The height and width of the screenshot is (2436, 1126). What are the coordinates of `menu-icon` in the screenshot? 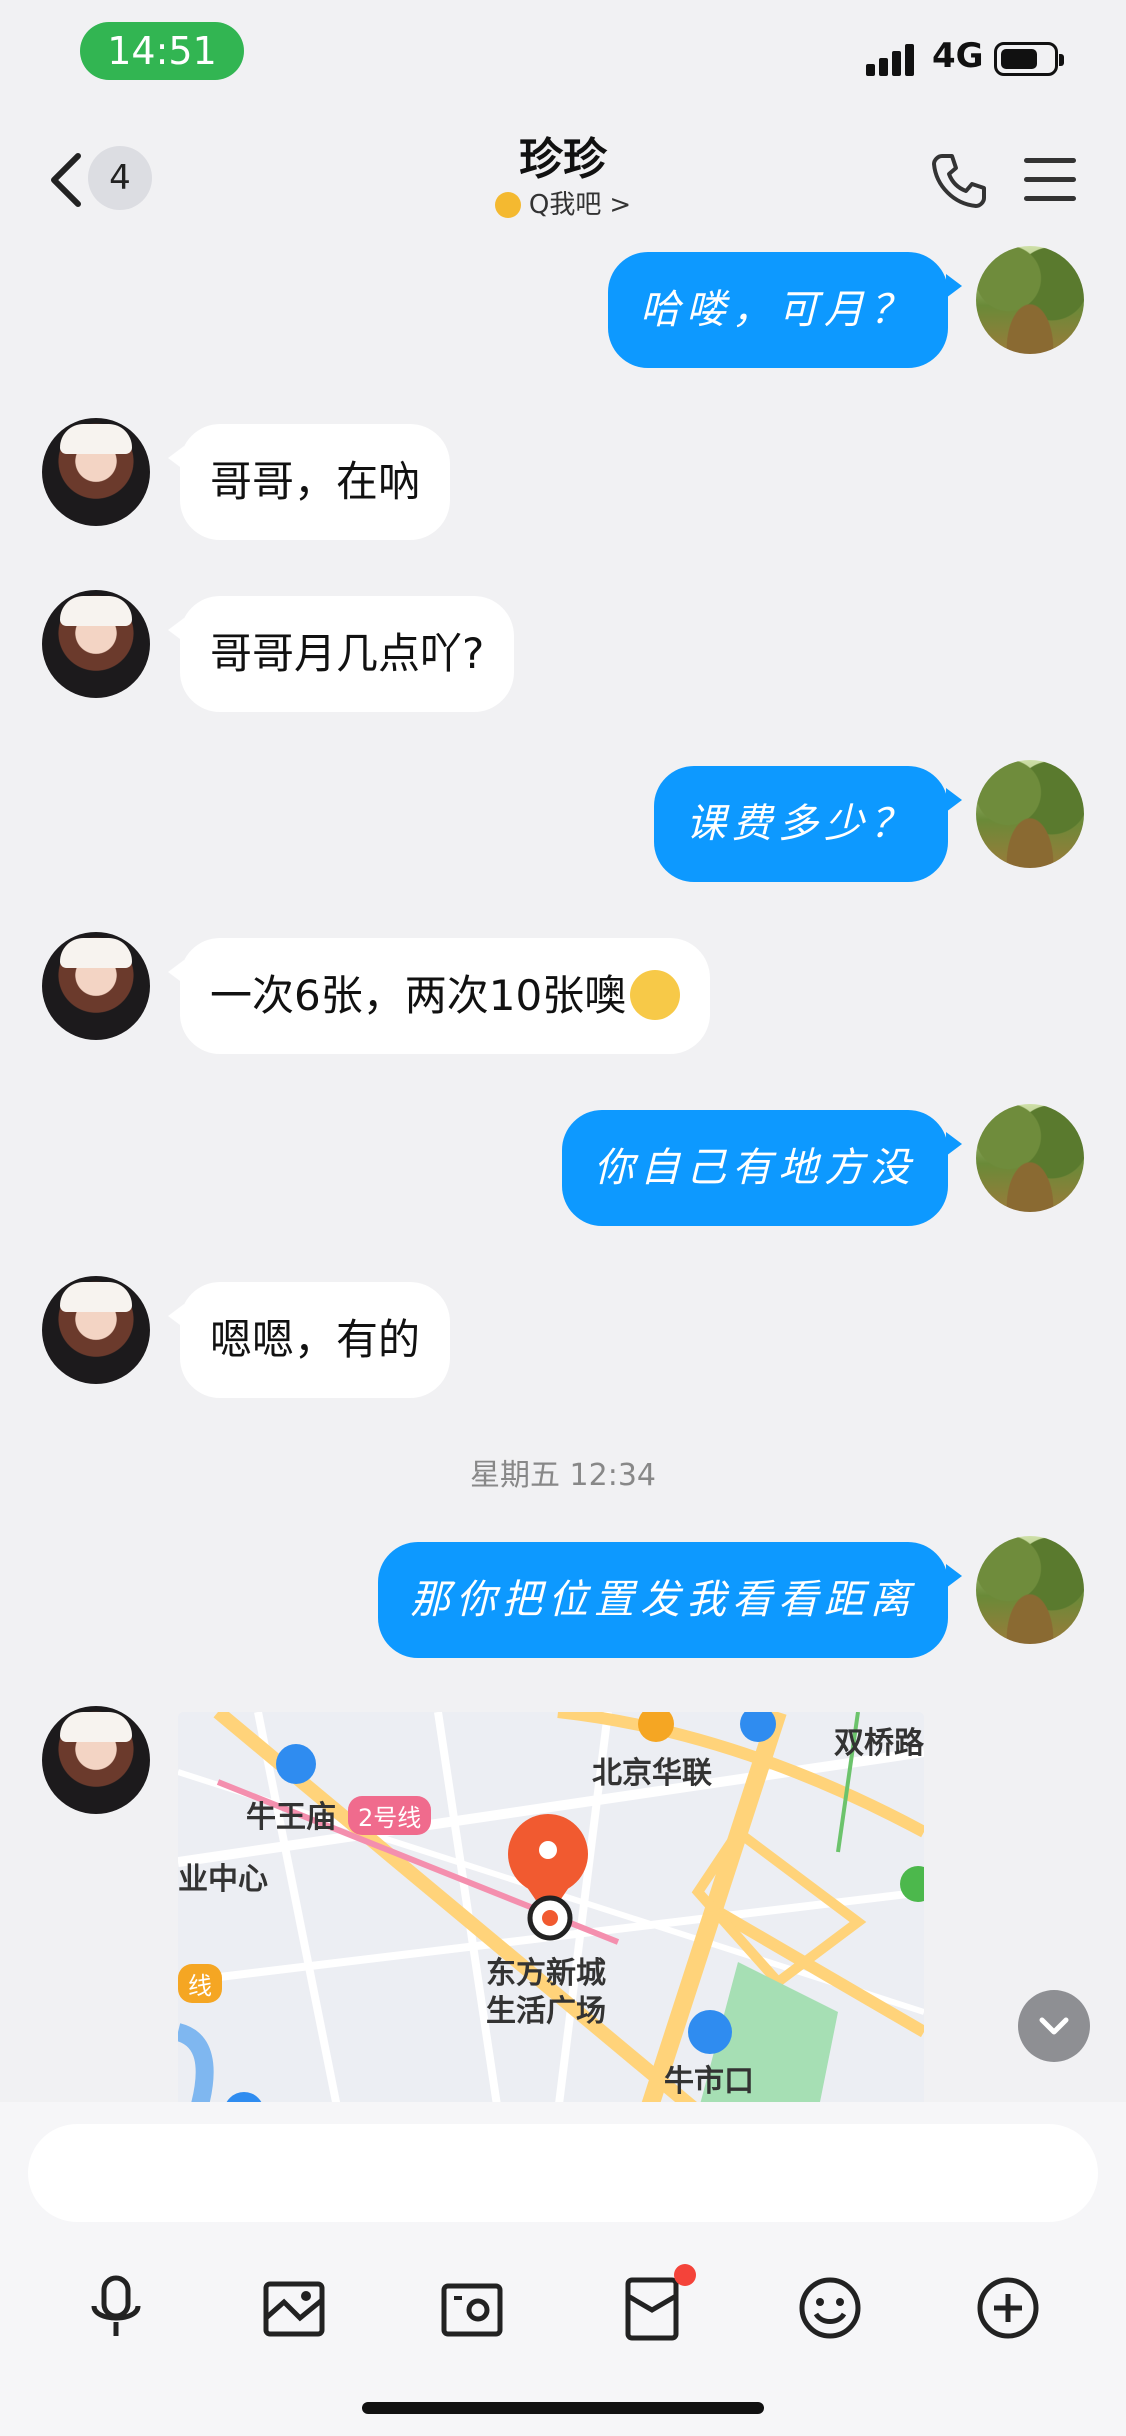 It's located at (1050, 180).